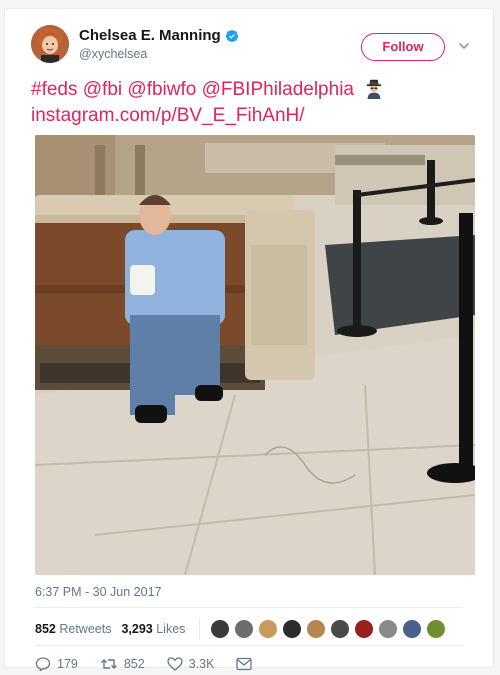 This screenshot has height=675, width=500. I want to click on mention-link: @fbi, so click(102, 89).